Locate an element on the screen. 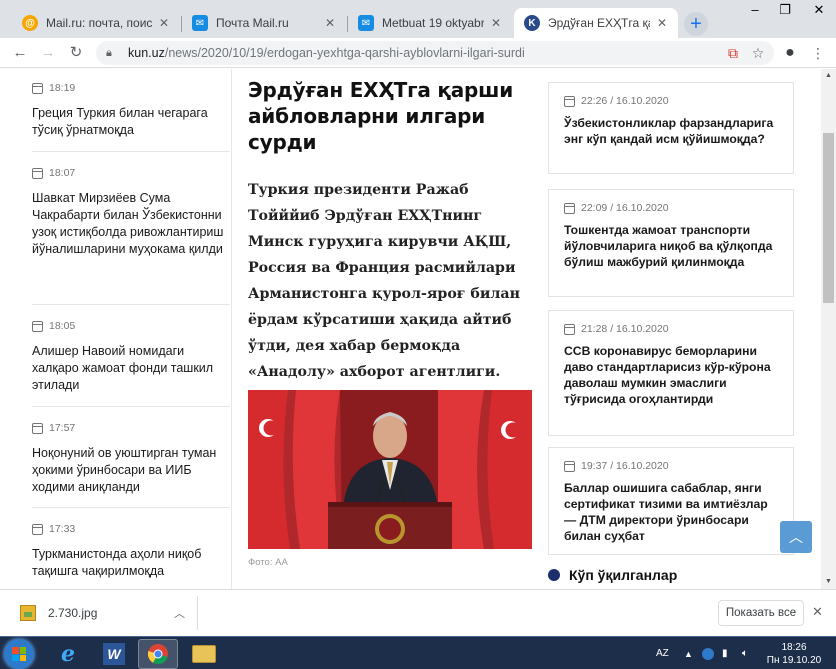  forward-icon: → is located at coordinates (48, 53).